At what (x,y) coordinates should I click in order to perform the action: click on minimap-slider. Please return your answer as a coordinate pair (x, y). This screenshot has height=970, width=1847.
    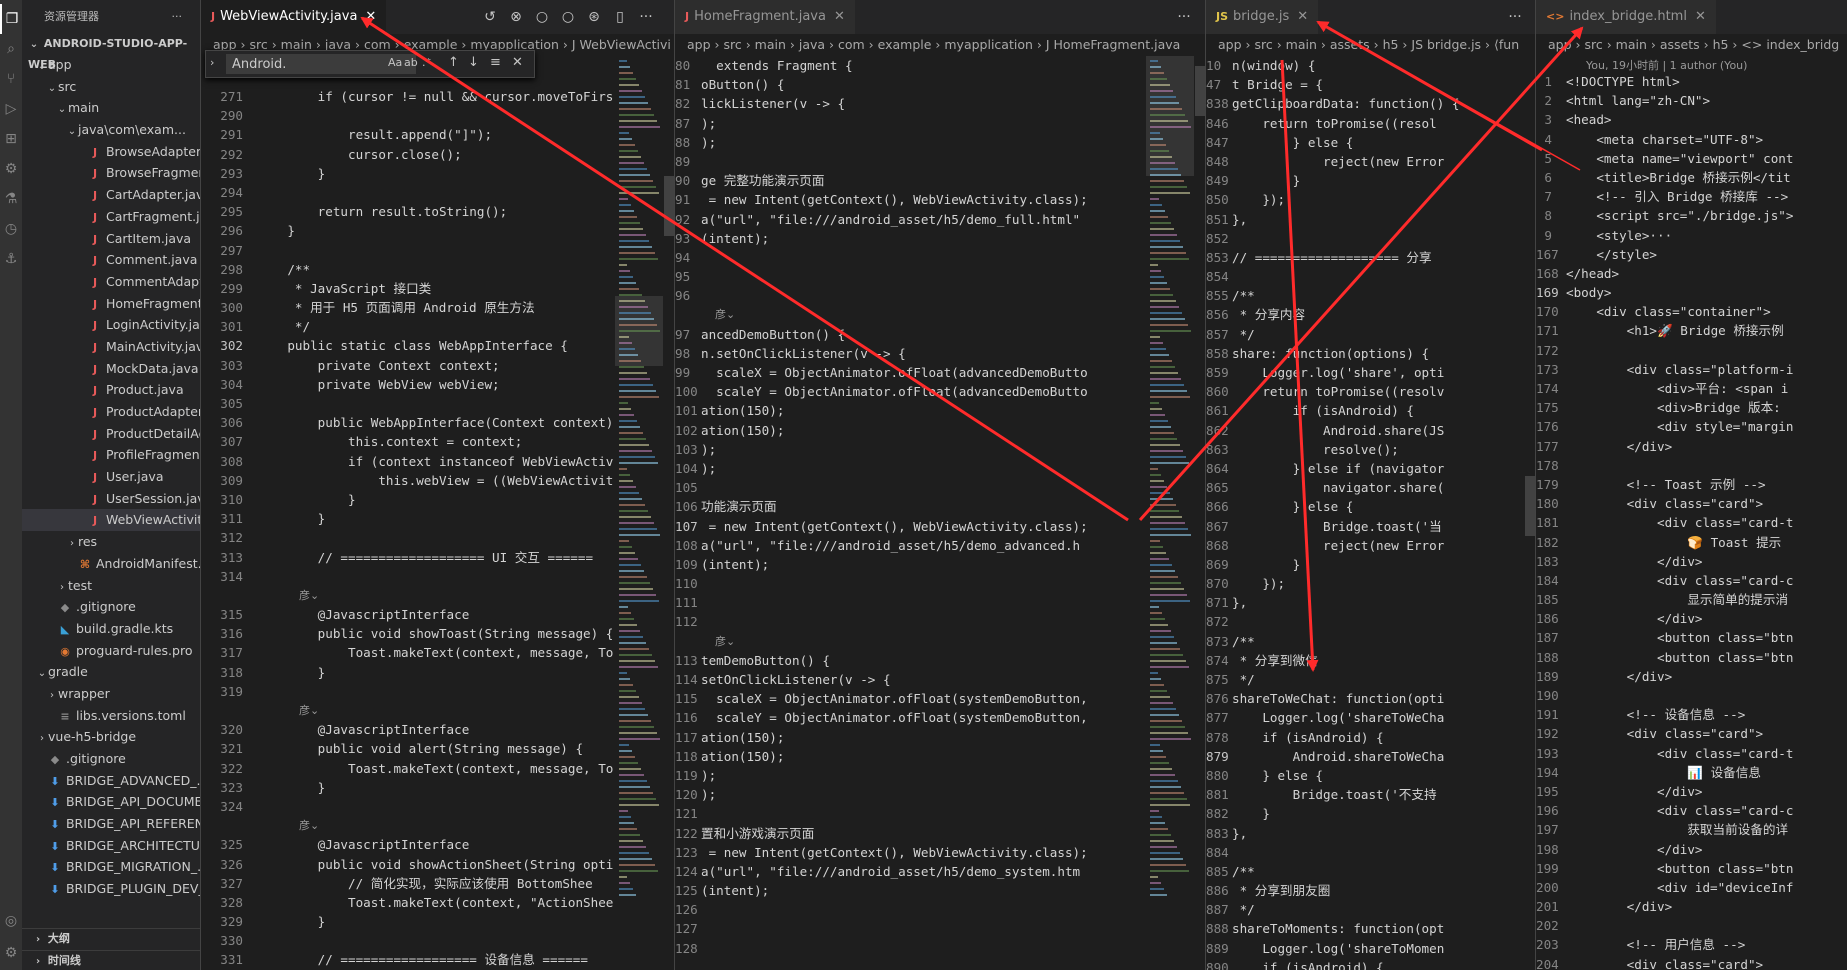
    Looking at the image, I should click on (1170, 116).